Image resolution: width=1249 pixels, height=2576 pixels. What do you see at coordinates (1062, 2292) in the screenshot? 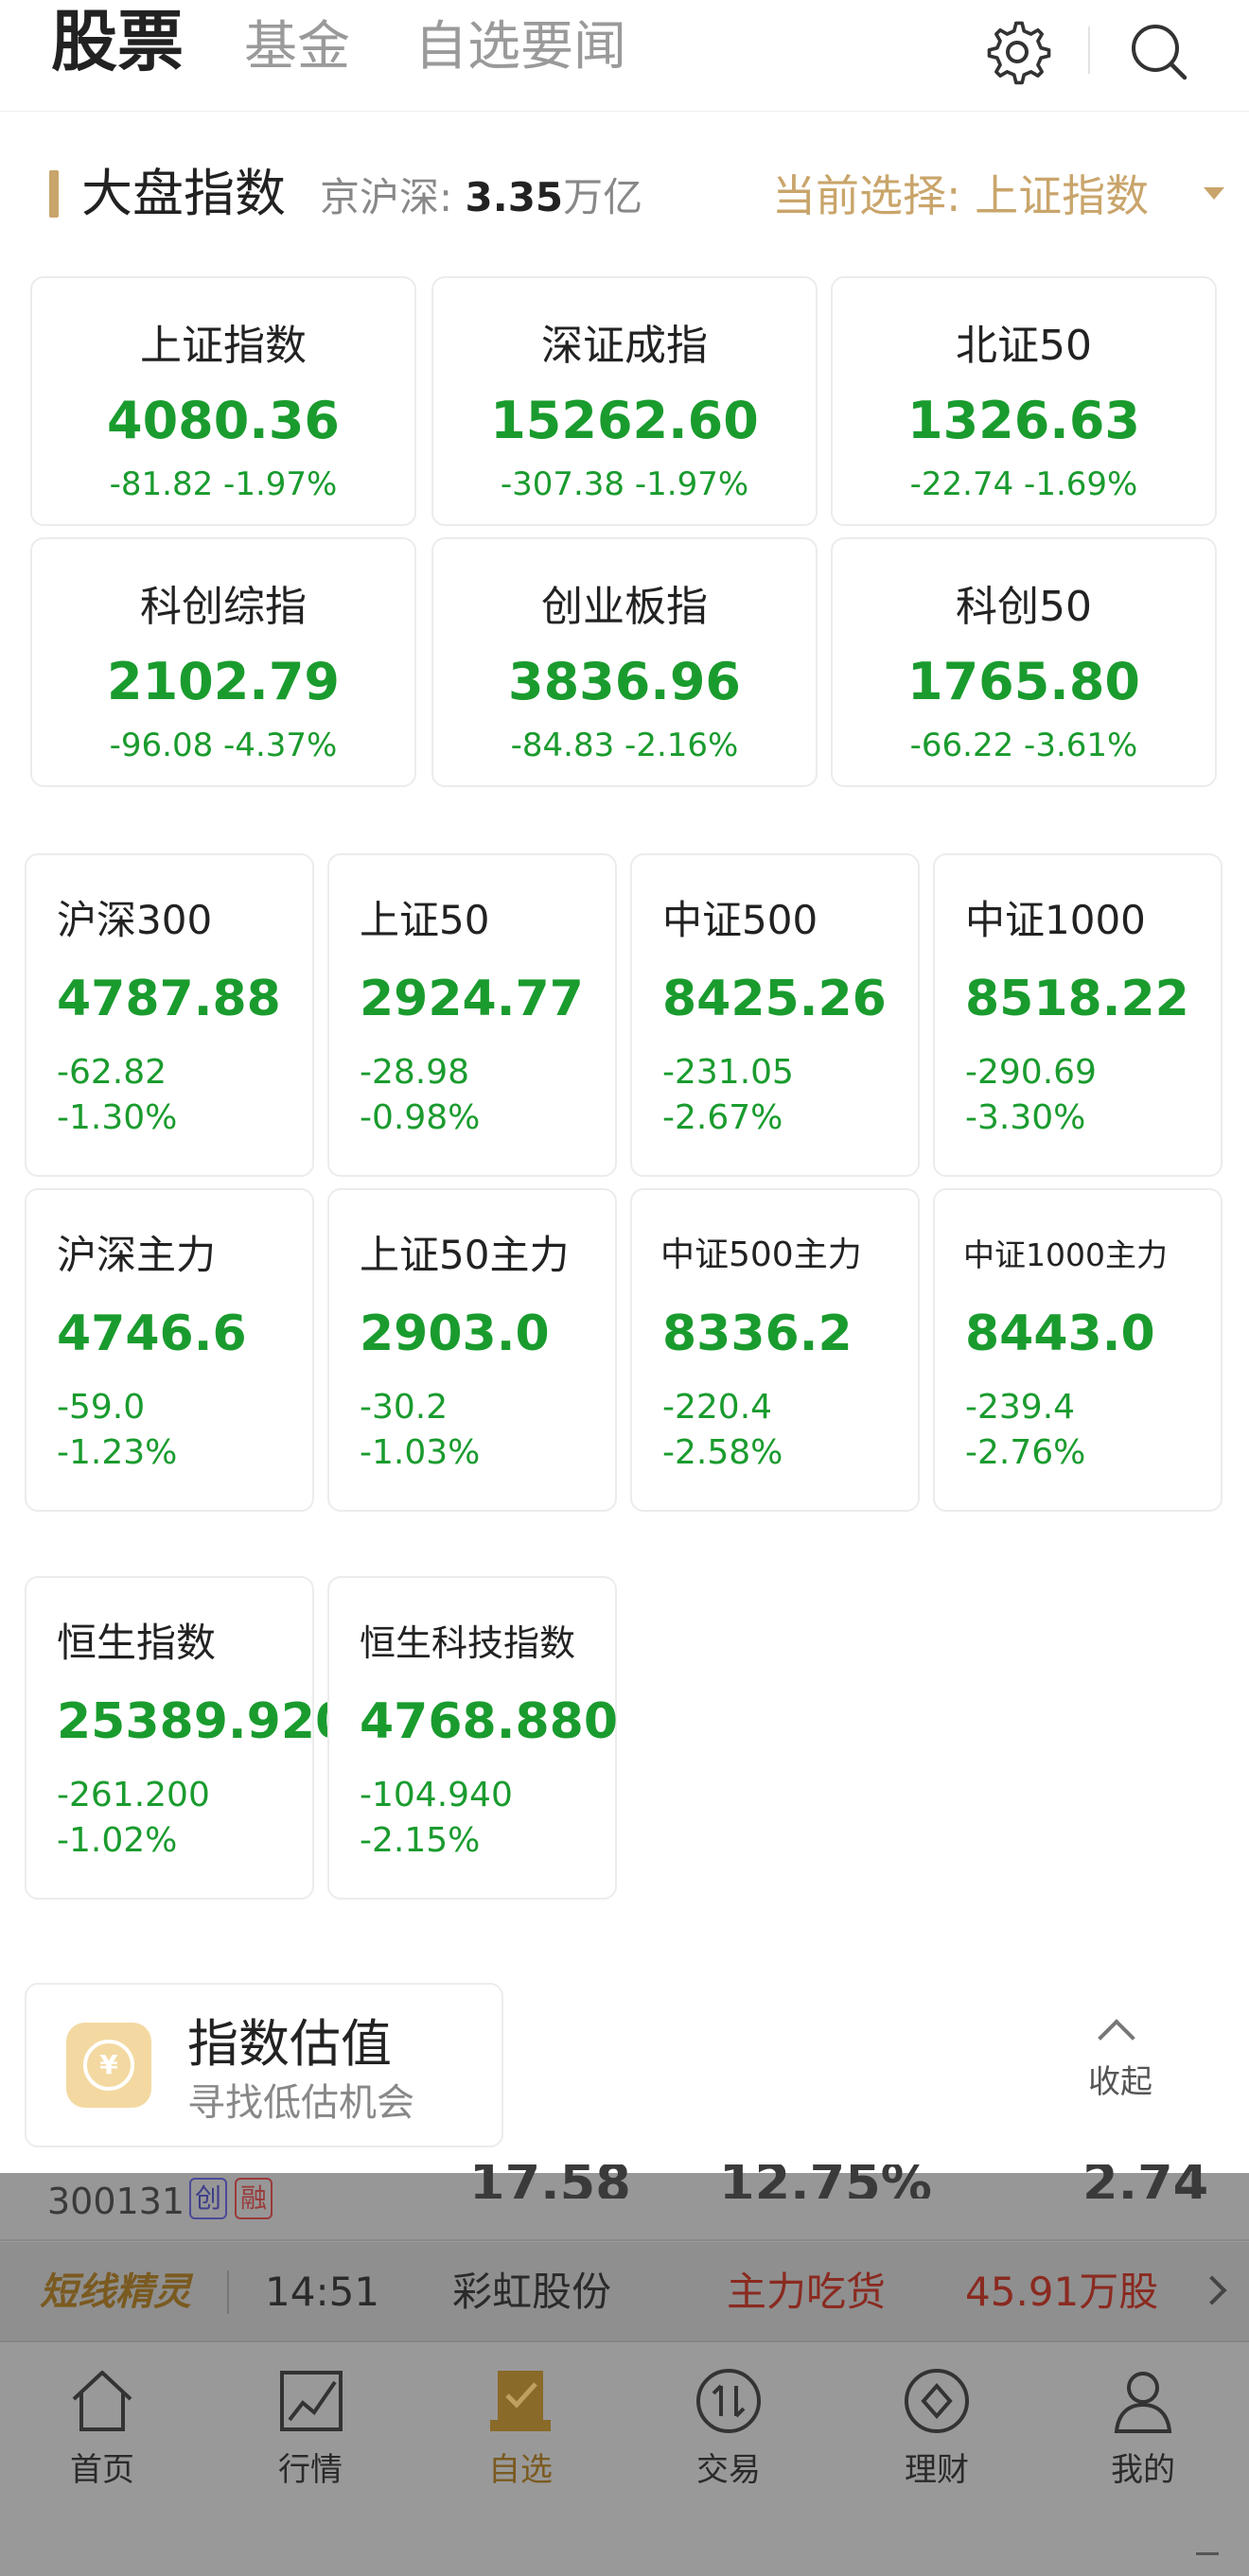
I see `ticker-amount: 45.91万股` at bounding box center [1062, 2292].